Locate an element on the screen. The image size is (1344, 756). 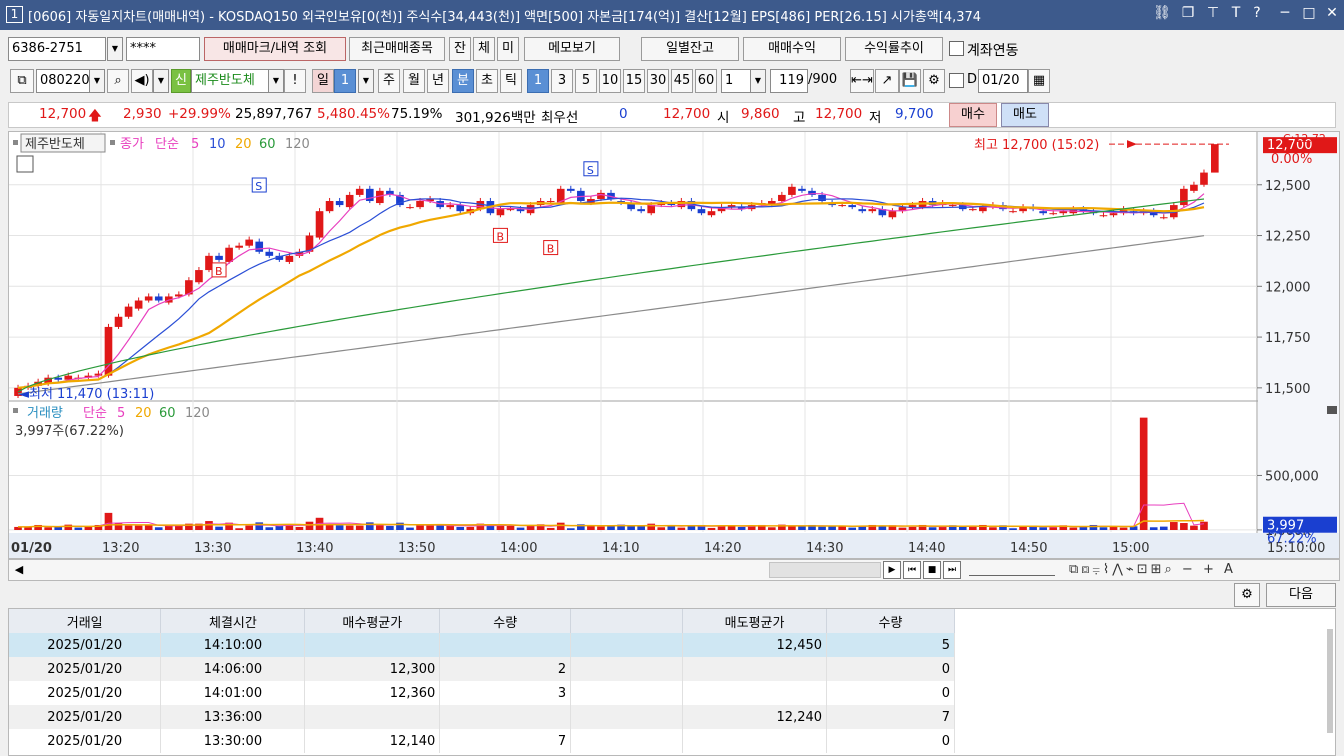
alert-button: ! is located at coordinates (295, 81).